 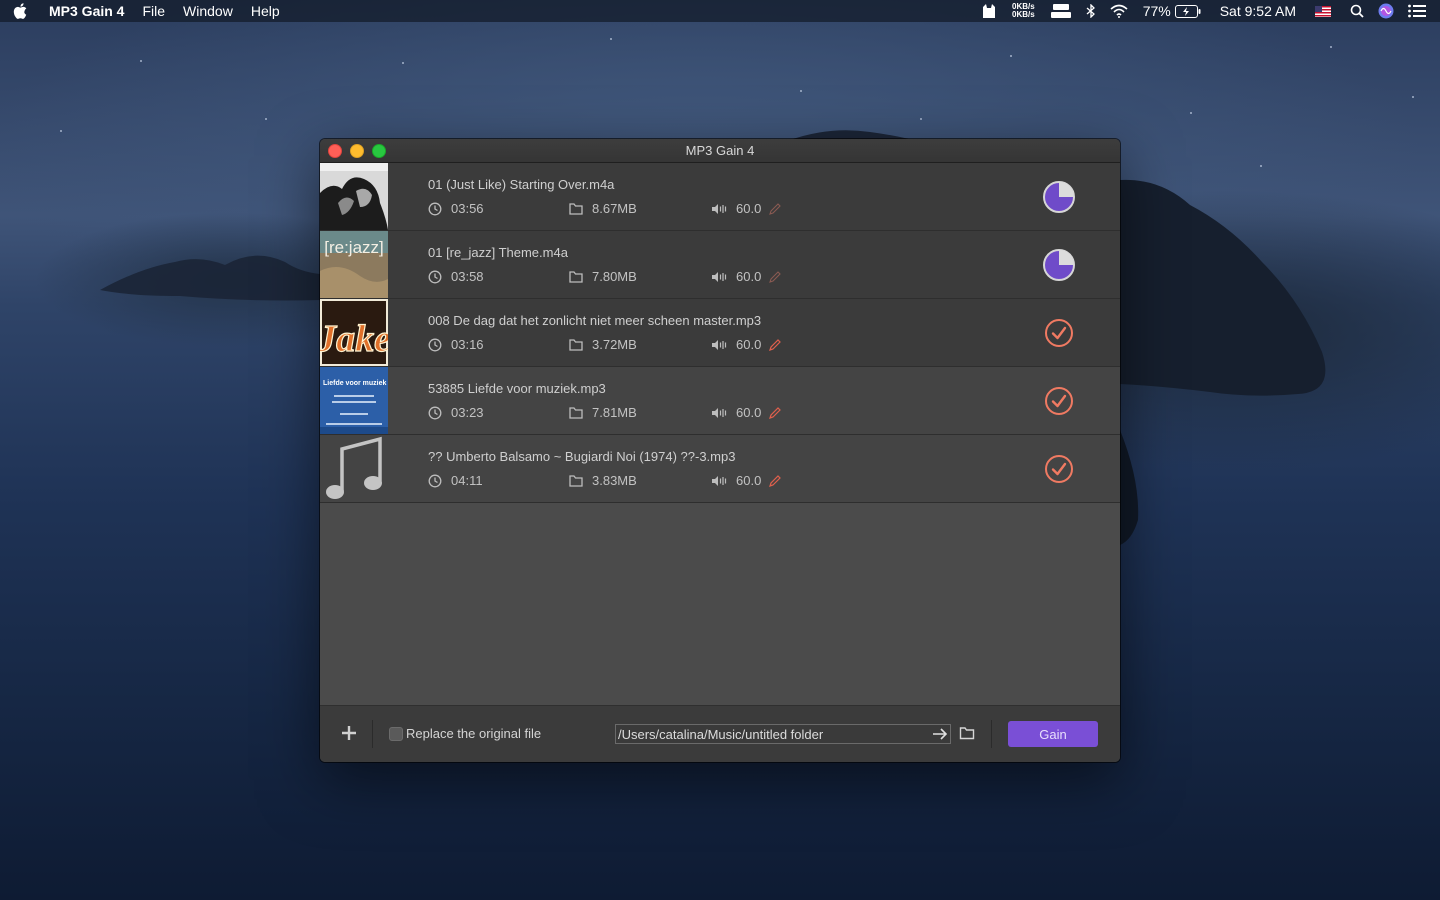 What do you see at coordinates (783, 734) in the screenshot?
I see `output-path-field` at bounding box center [783, 734].